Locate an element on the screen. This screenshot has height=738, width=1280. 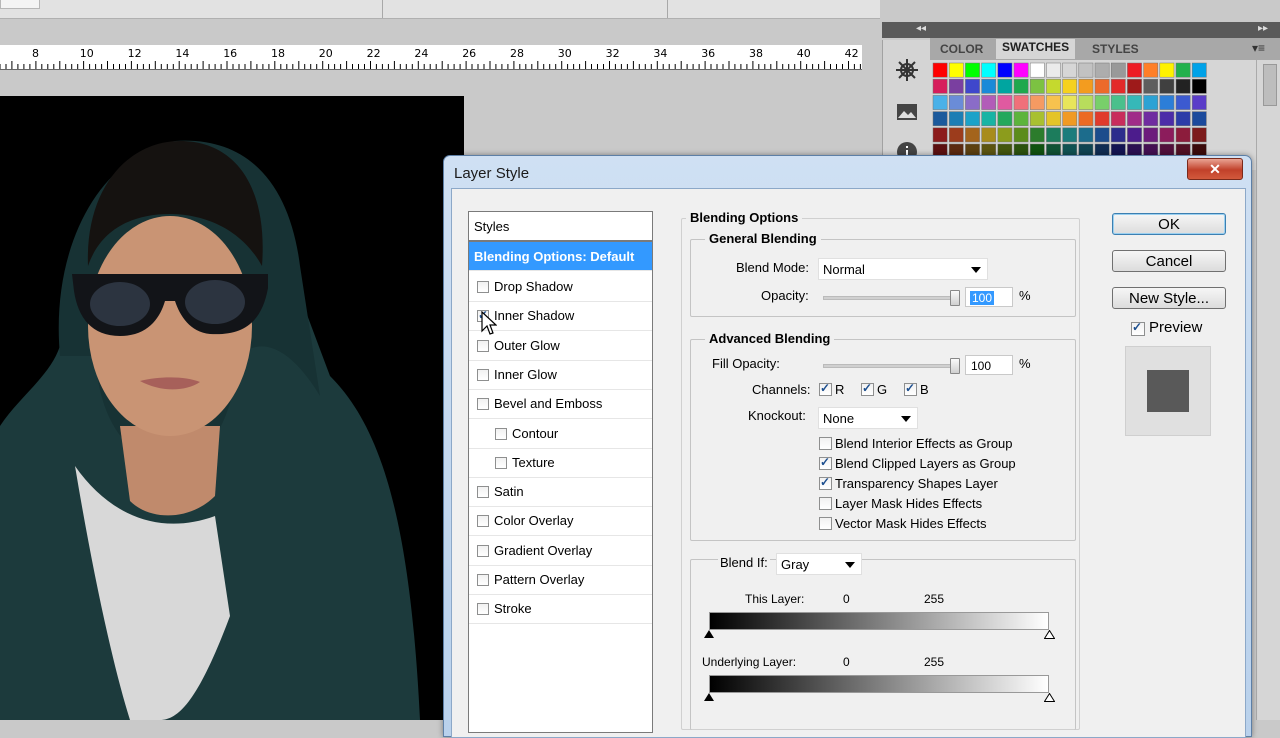
panel-menu-icon: ▾≡ is located at coordinates (1258, 48).